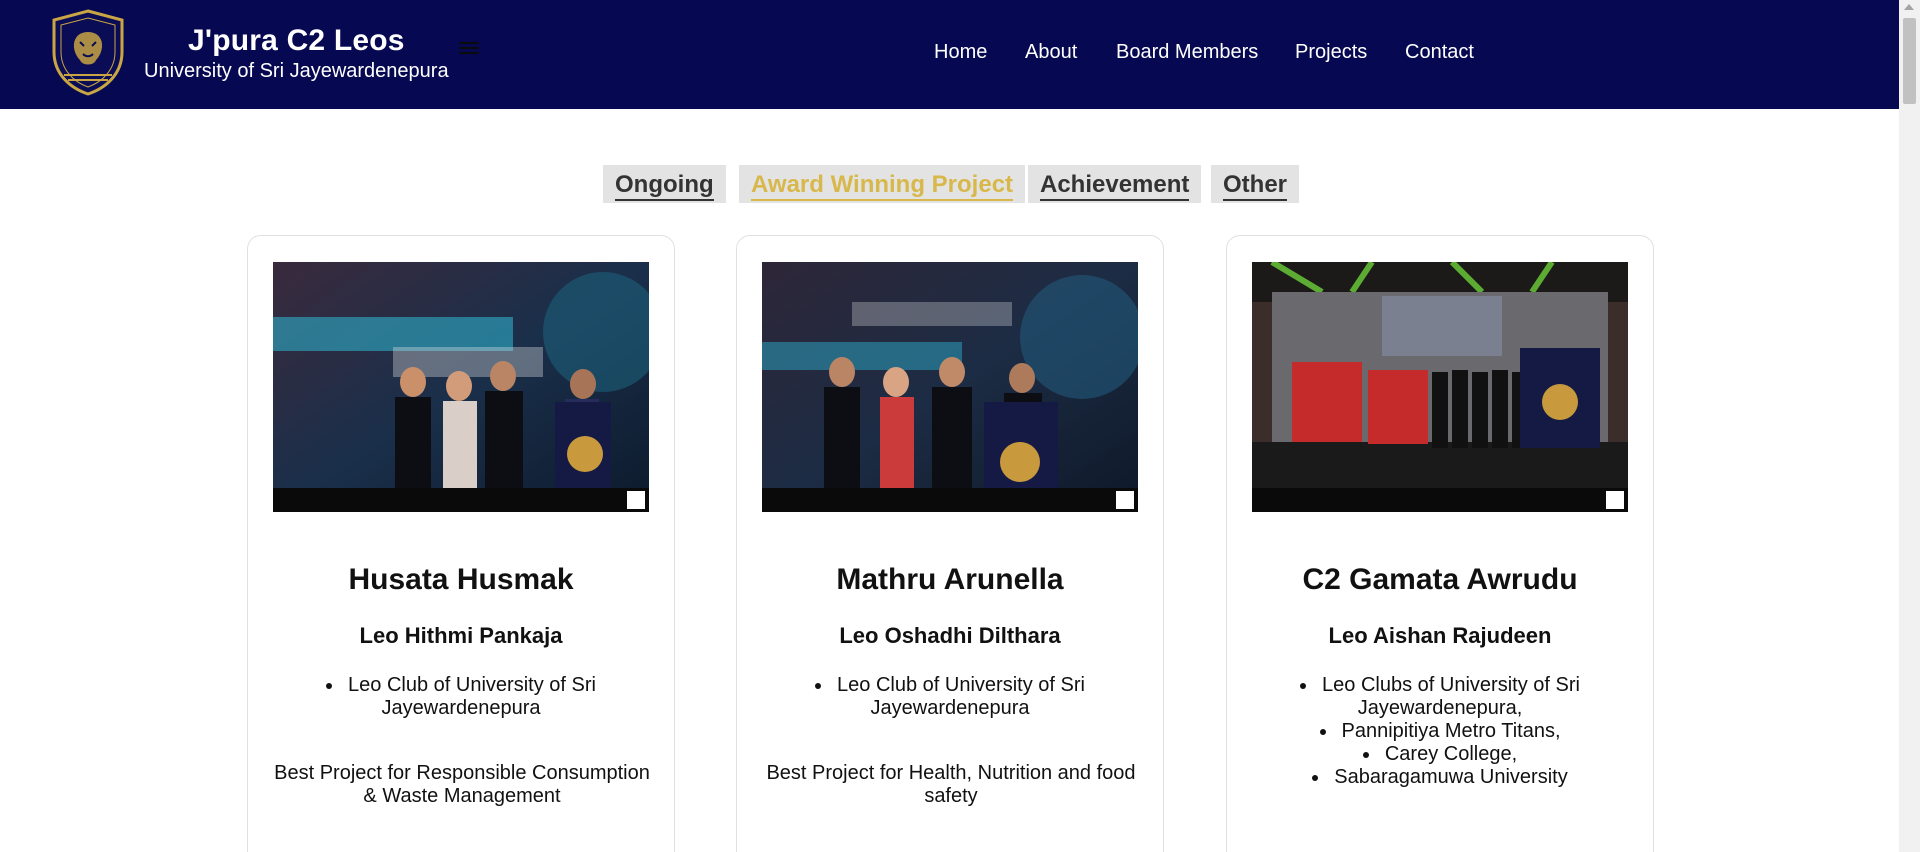 The height and width of the screenshot is (852, 1920). Describe the element at coordinates (1051, 52) in the screenshot. I see `nav-about: About` at that location.